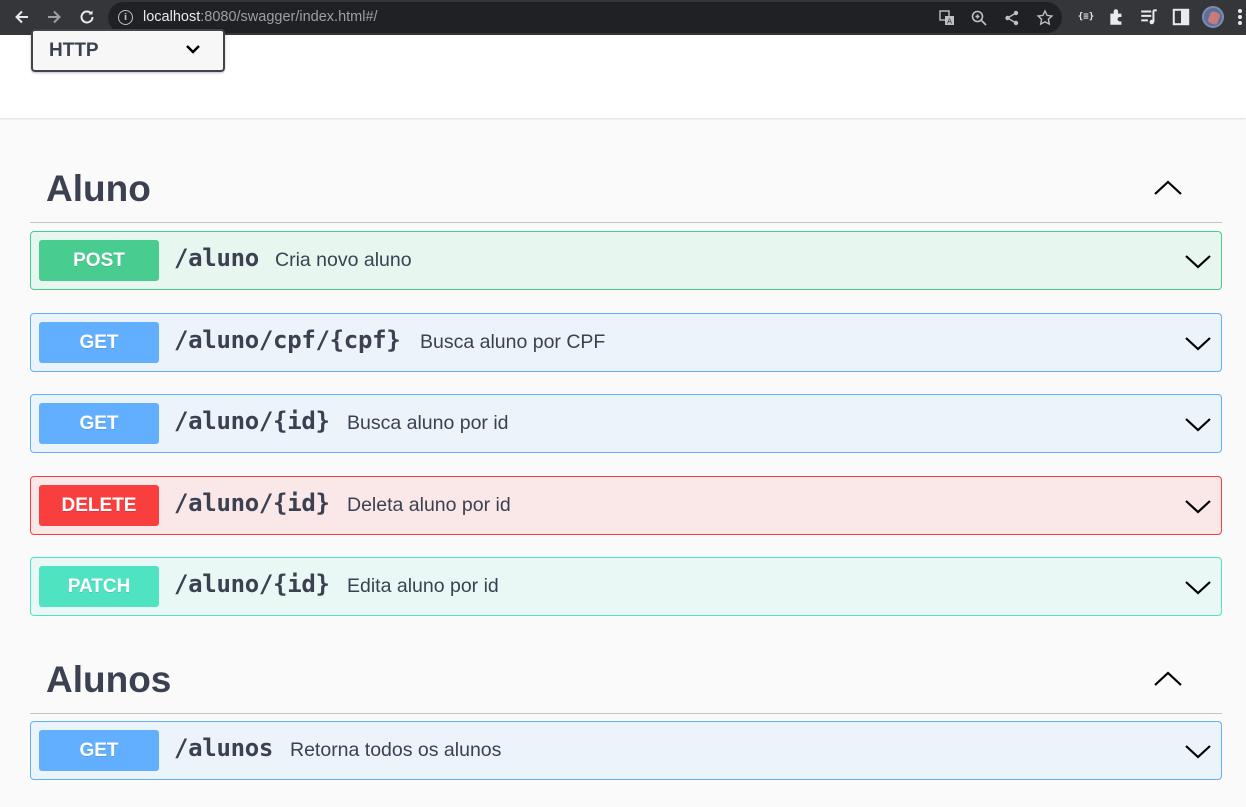 The height and width of the screenshot is (807, 1246). Describe the element at coordinates (626, 586) in the screenshot. I see `operation-patch-aluno-id: PATCH /aluno/{id} Edita aluno por id` at that location.